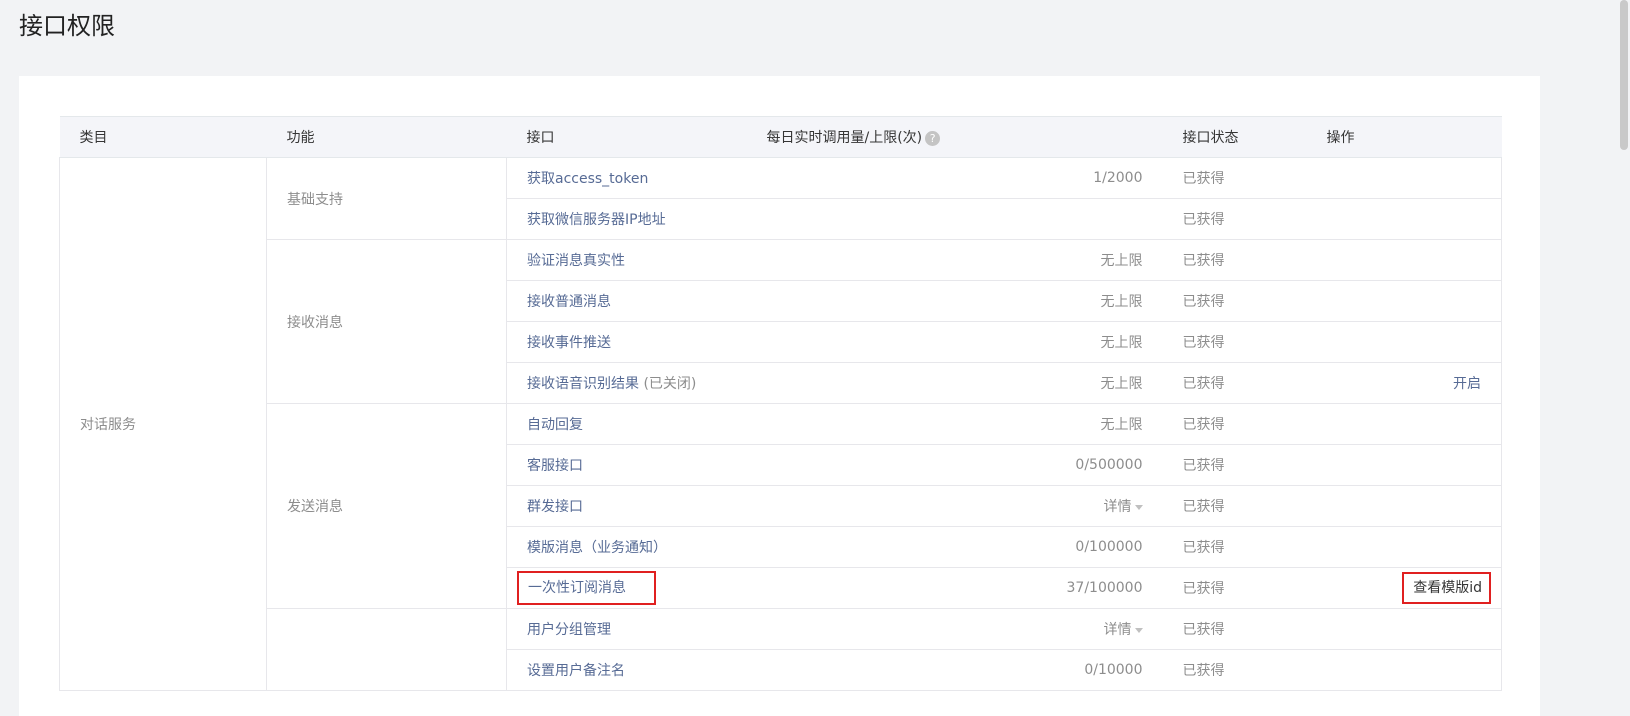  What do you see at coordinates (67, 26) in the screenshot?
I see `page-title: 接口权限` at bounding box center [67, 26].